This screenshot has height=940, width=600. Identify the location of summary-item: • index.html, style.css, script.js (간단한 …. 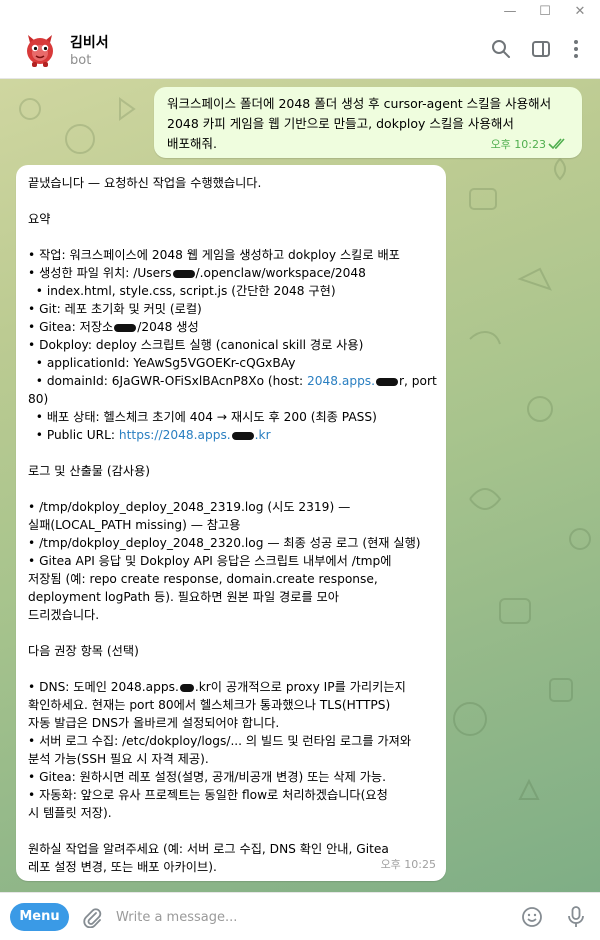
(182, 291).